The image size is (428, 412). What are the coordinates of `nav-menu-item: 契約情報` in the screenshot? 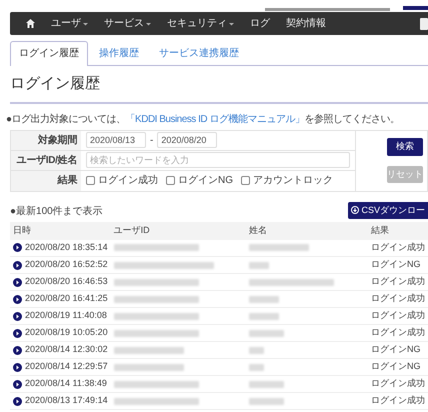 It's located at (306, 23).